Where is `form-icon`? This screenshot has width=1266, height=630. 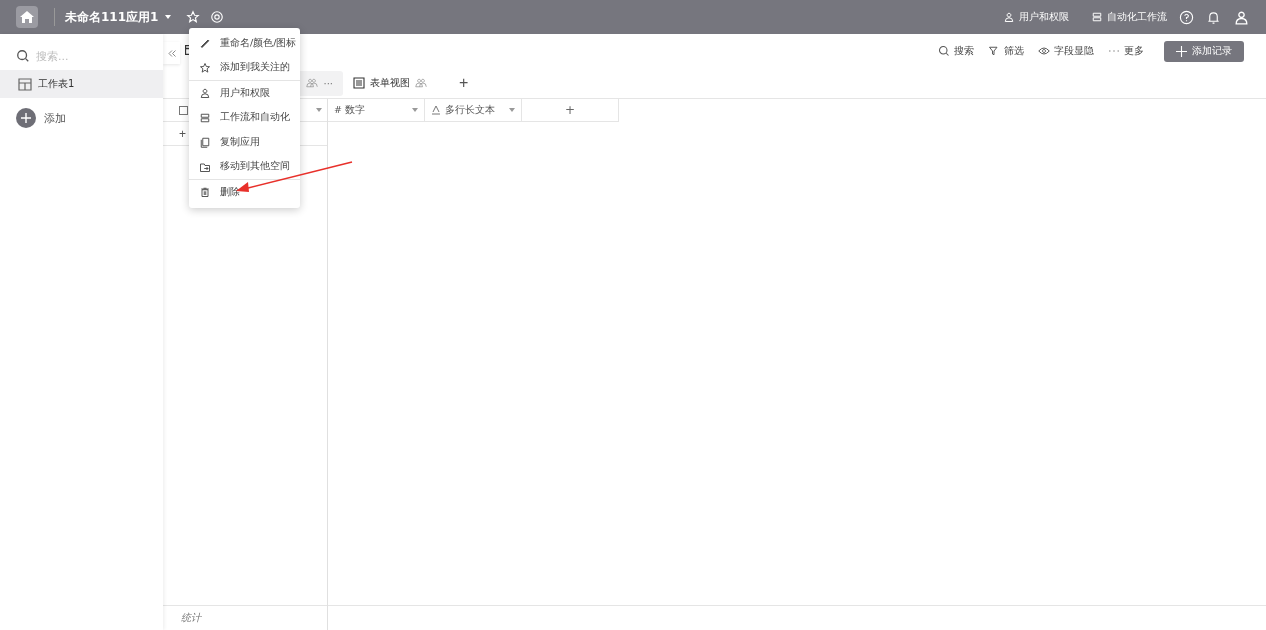
form-icon is located at coordinates (359, 83).